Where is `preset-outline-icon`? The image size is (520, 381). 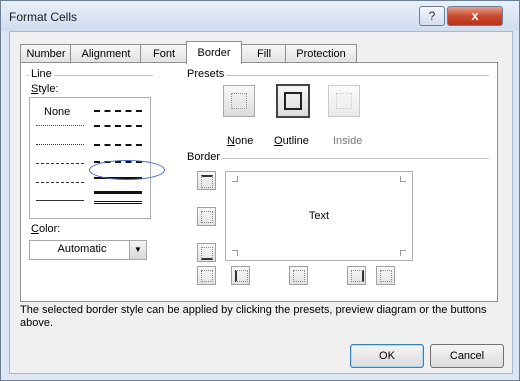
preset-outline-icon is located at coordinates (293, 101).